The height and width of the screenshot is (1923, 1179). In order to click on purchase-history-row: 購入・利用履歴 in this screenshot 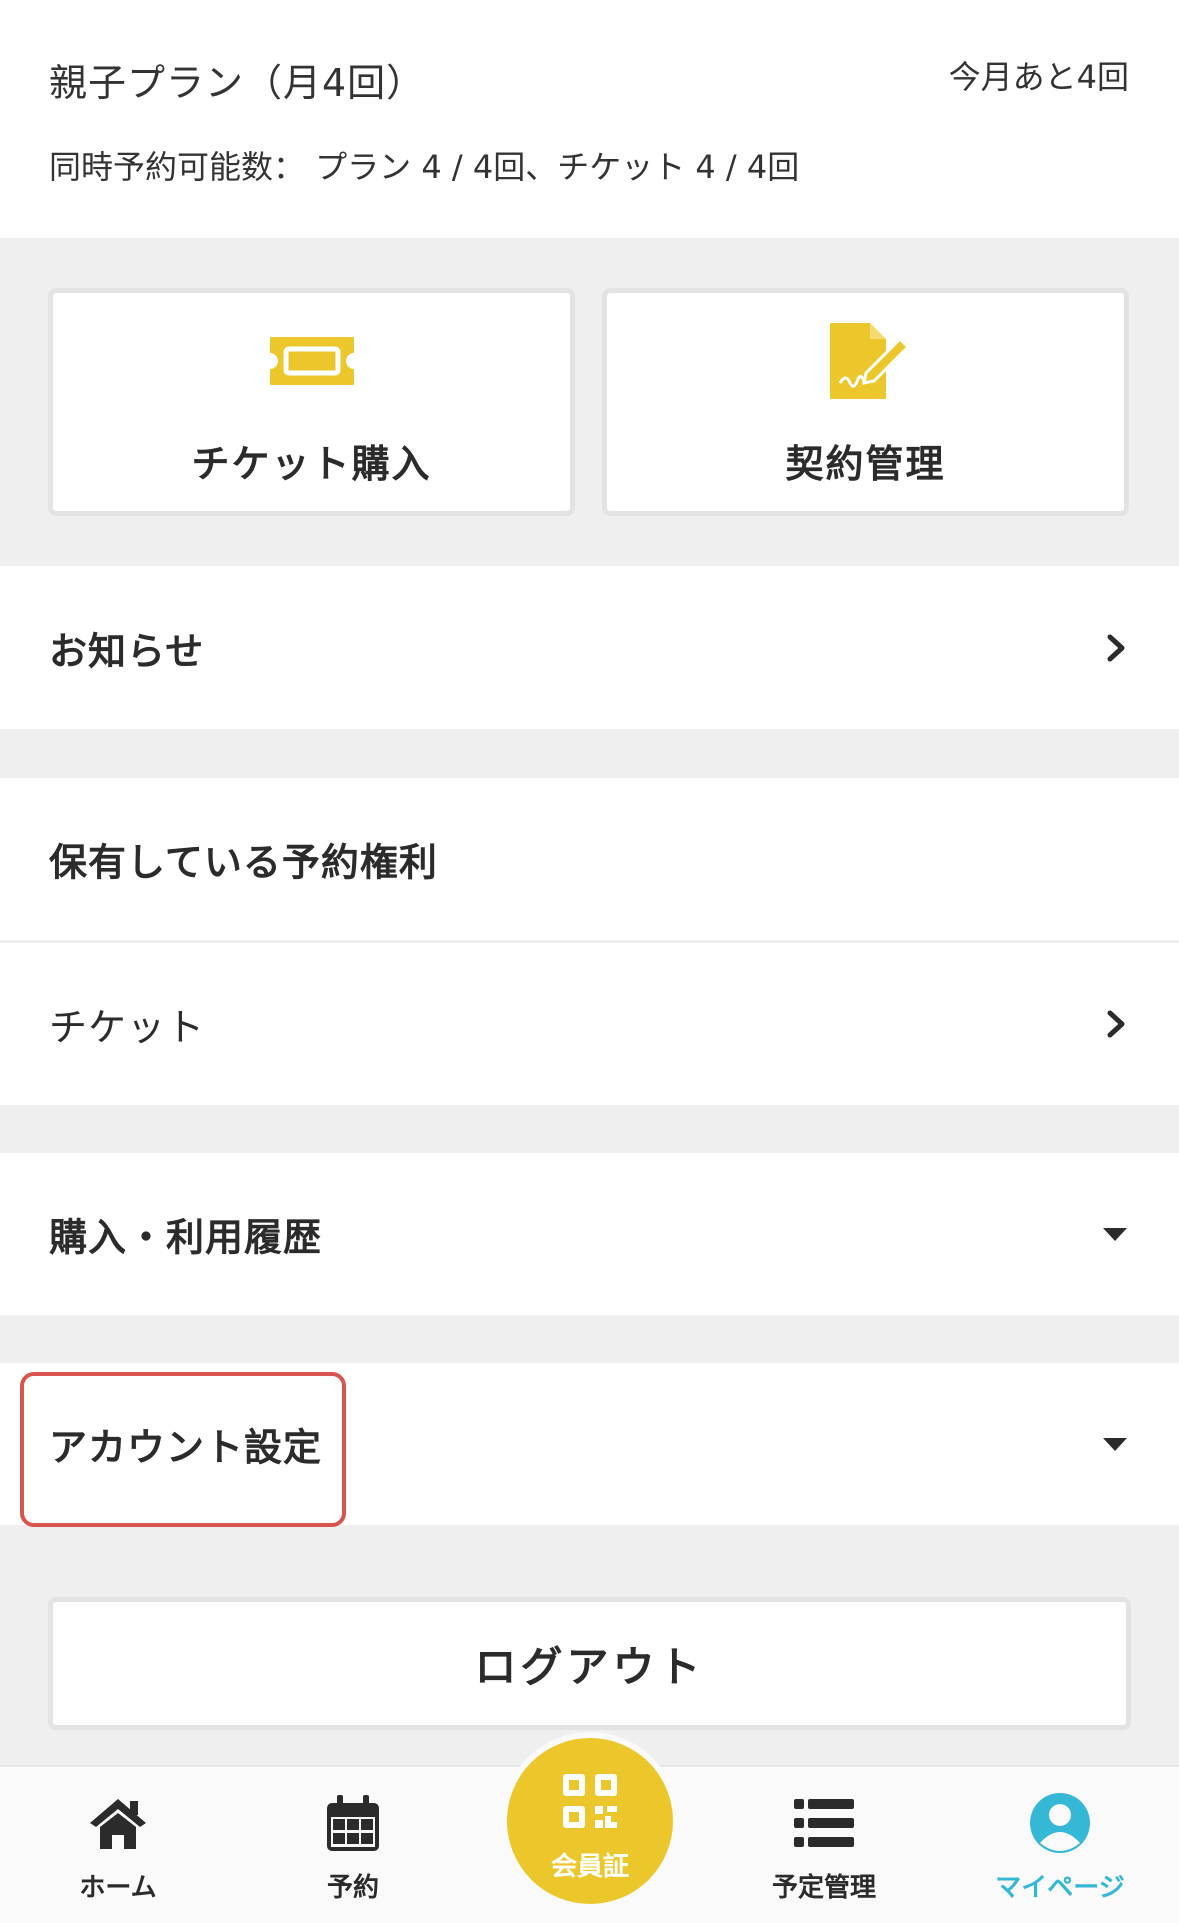, I will do `click(589, 1234)`.